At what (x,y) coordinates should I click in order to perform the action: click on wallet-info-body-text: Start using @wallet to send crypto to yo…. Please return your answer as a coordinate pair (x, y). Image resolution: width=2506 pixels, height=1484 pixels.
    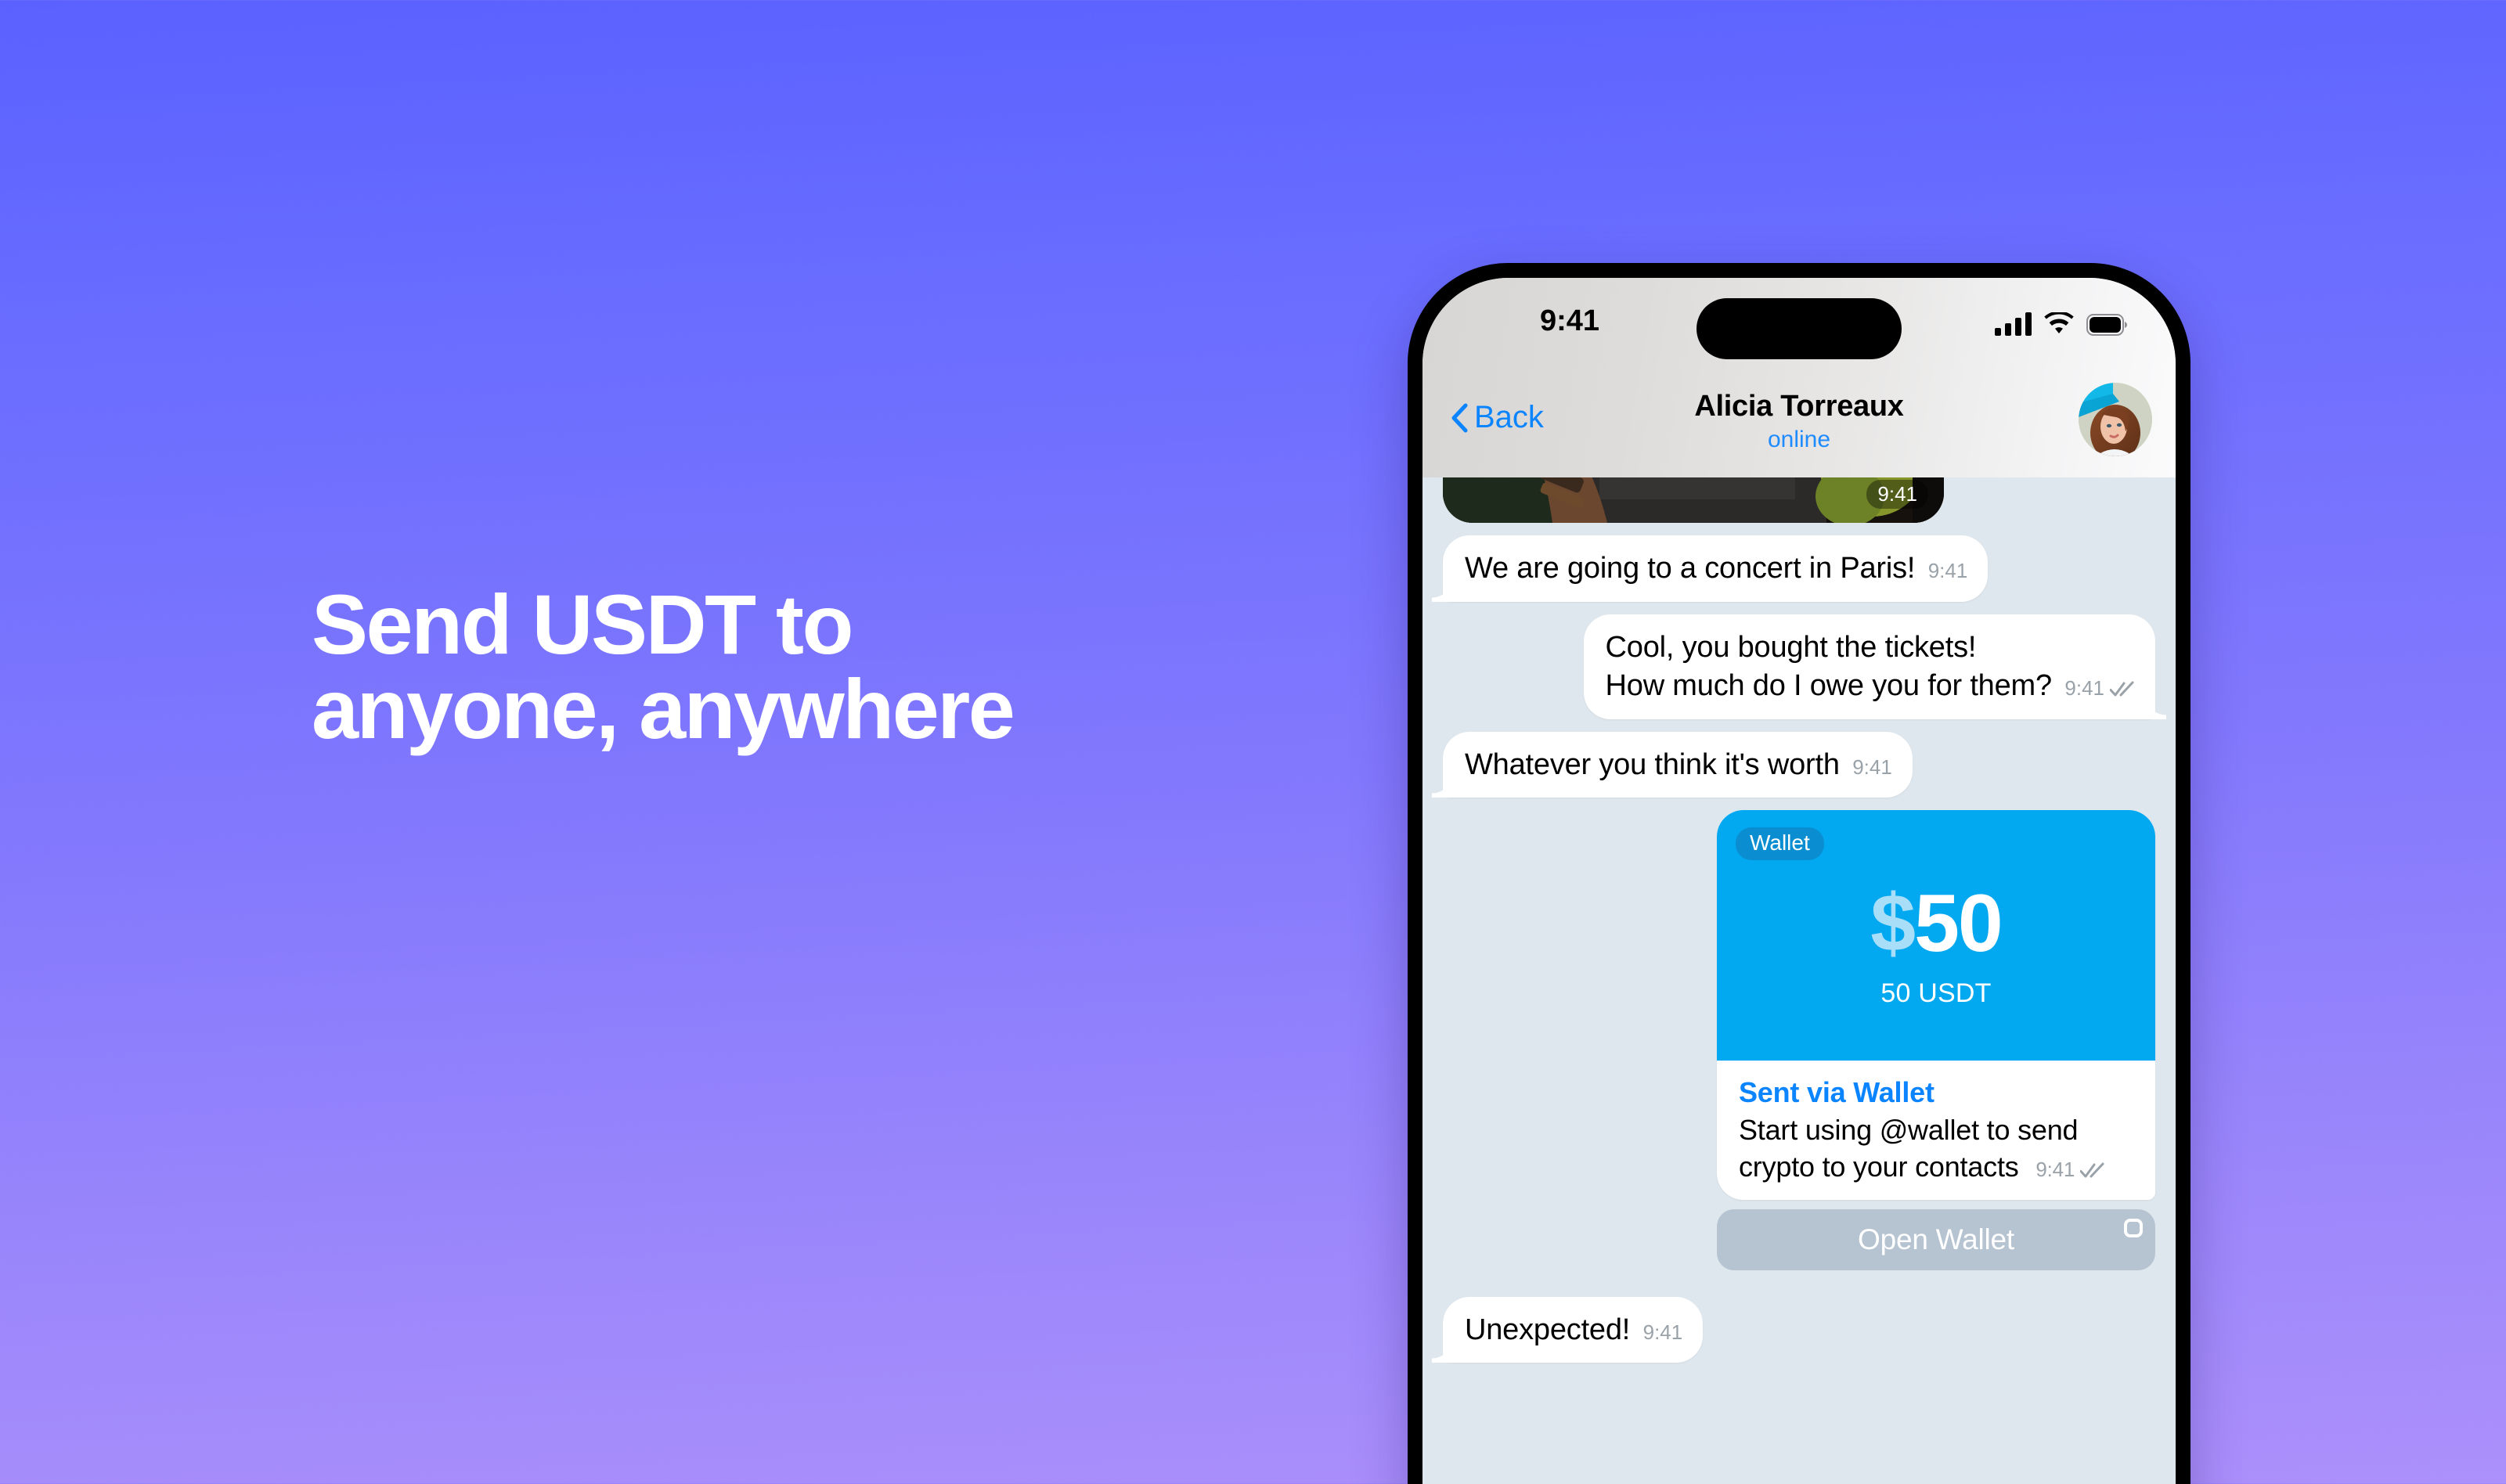
    Looking at the image, I should click on (1909, 1148).